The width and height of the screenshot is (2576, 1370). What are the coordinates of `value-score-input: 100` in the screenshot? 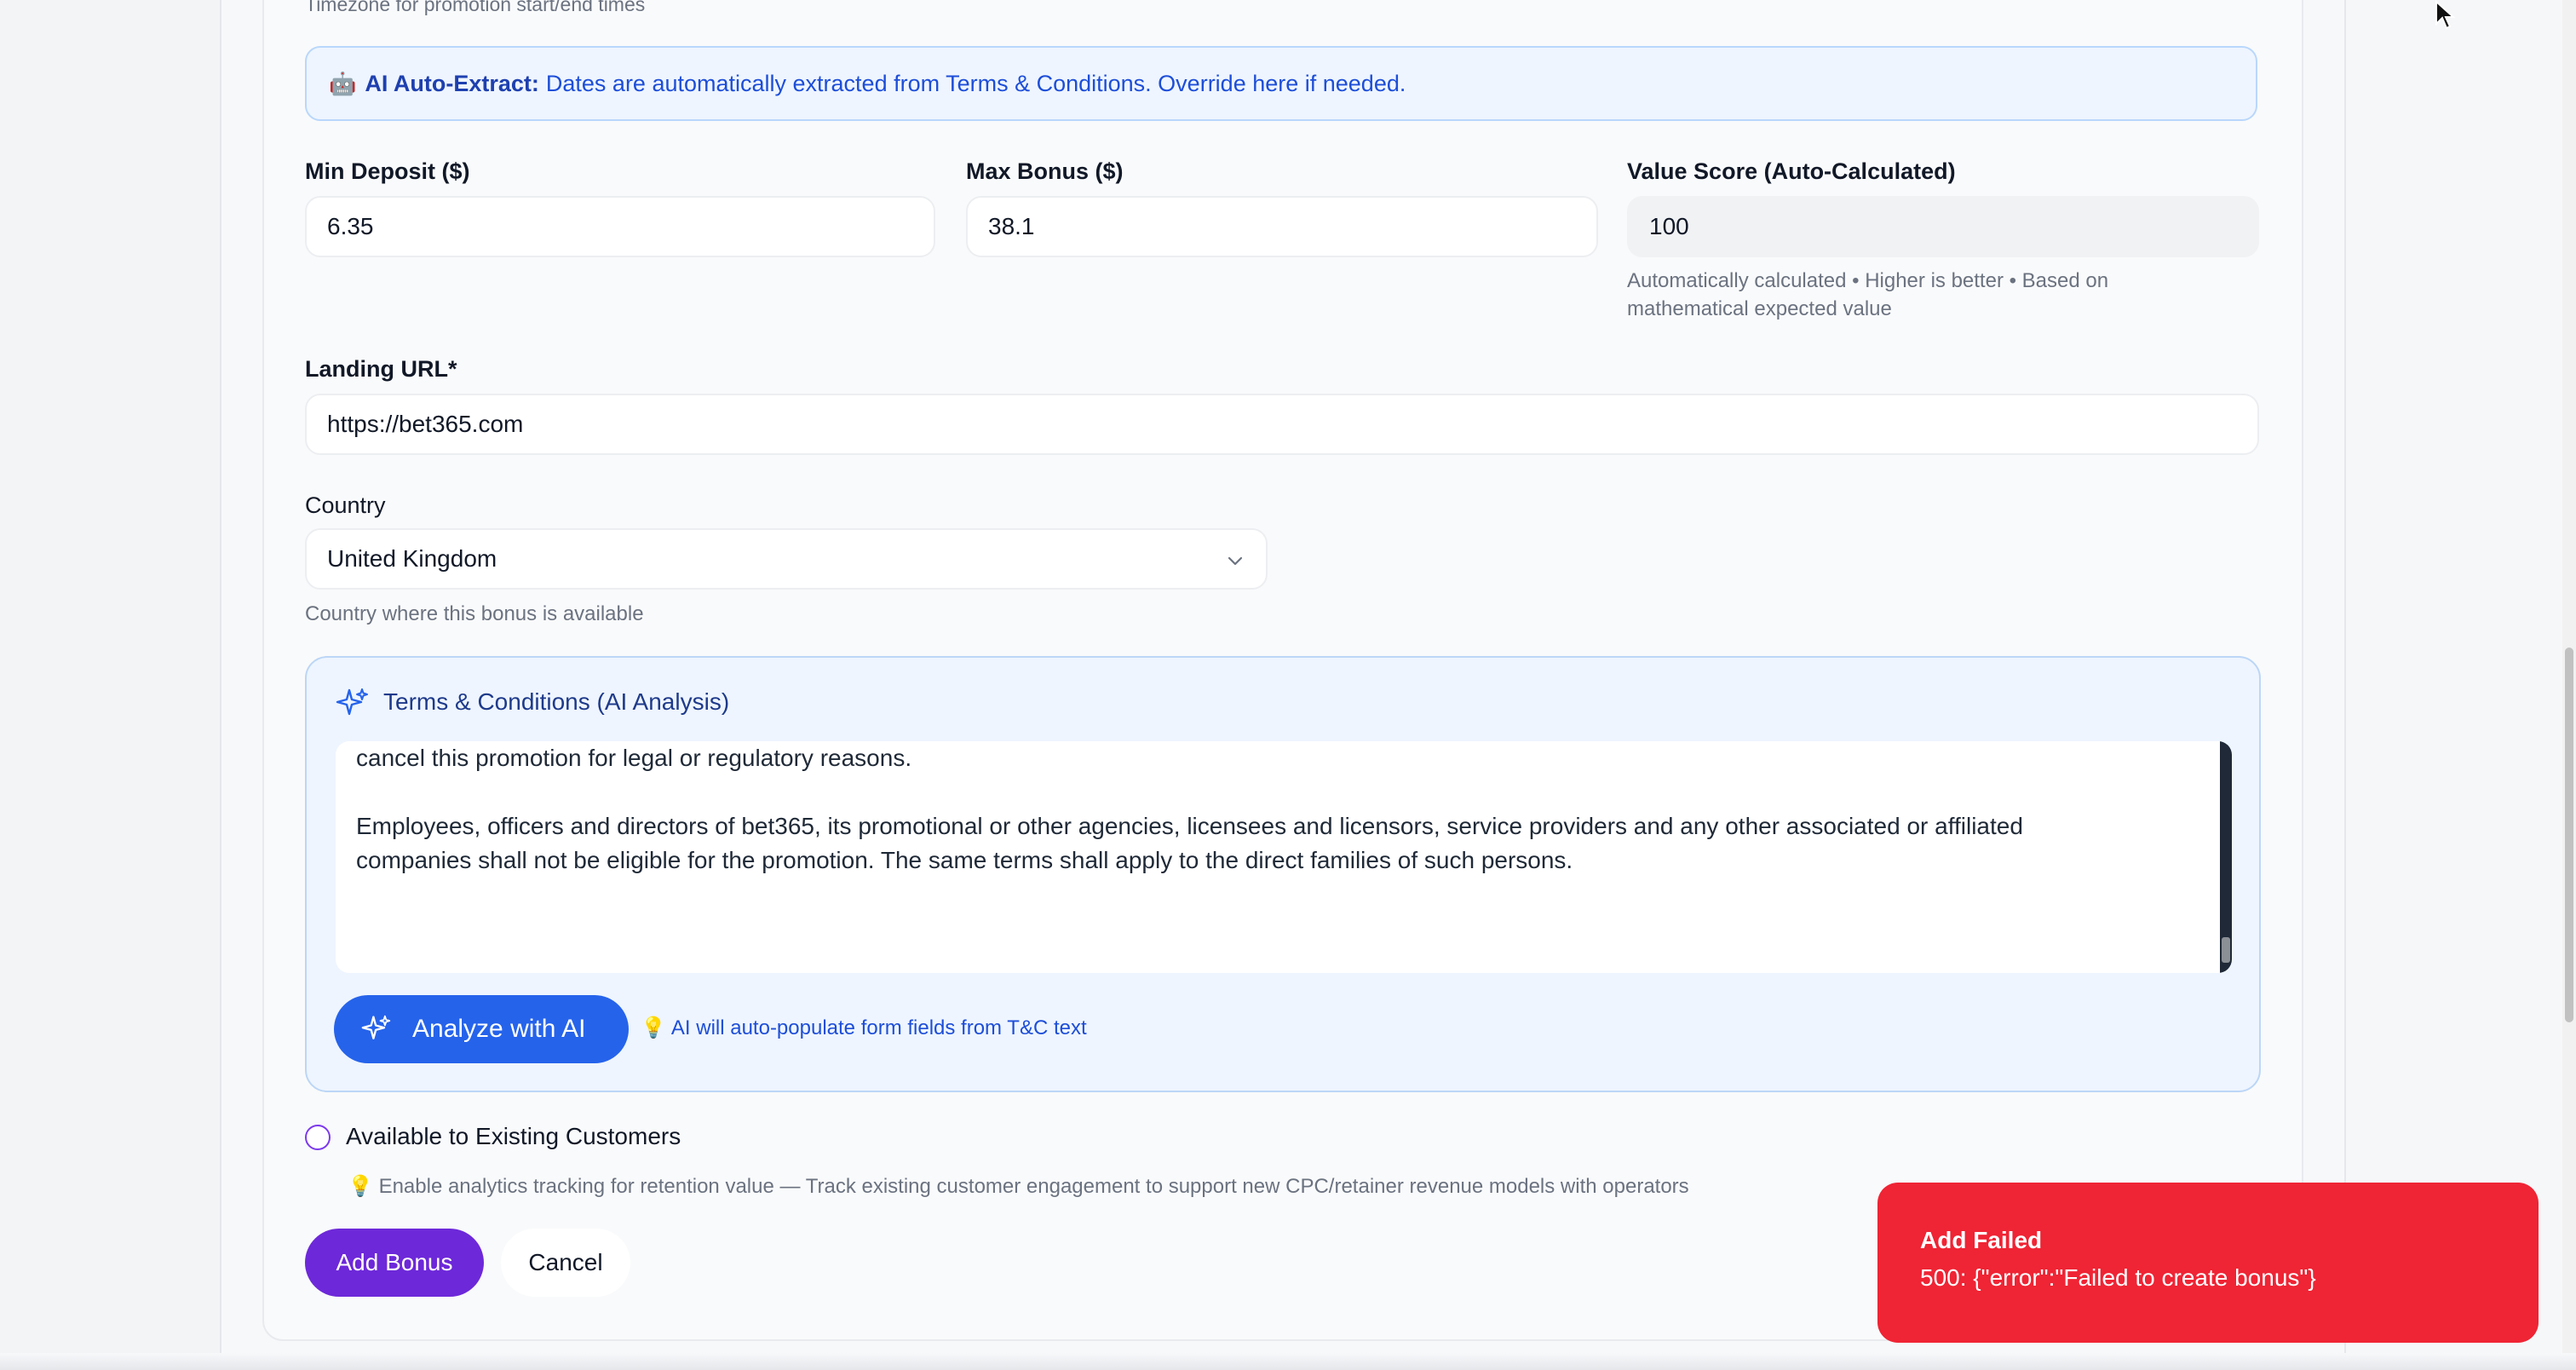 It's located at (1943, 227).